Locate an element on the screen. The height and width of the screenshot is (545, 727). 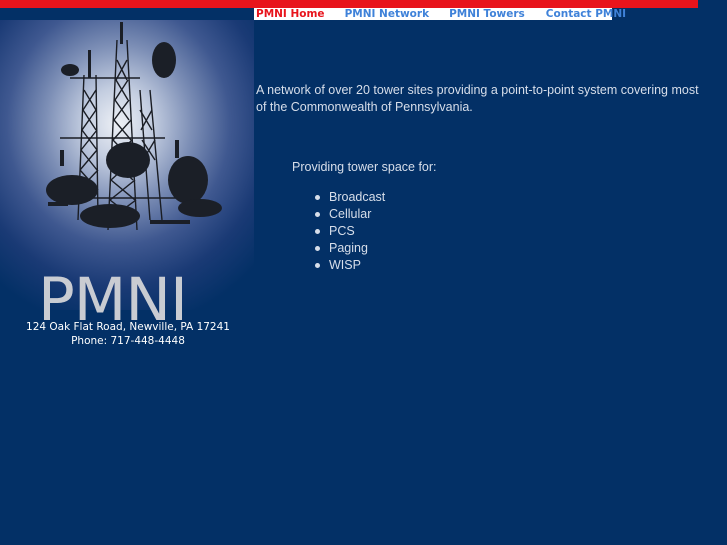
list-item: Broadcast is located at coordinates (350, 197).